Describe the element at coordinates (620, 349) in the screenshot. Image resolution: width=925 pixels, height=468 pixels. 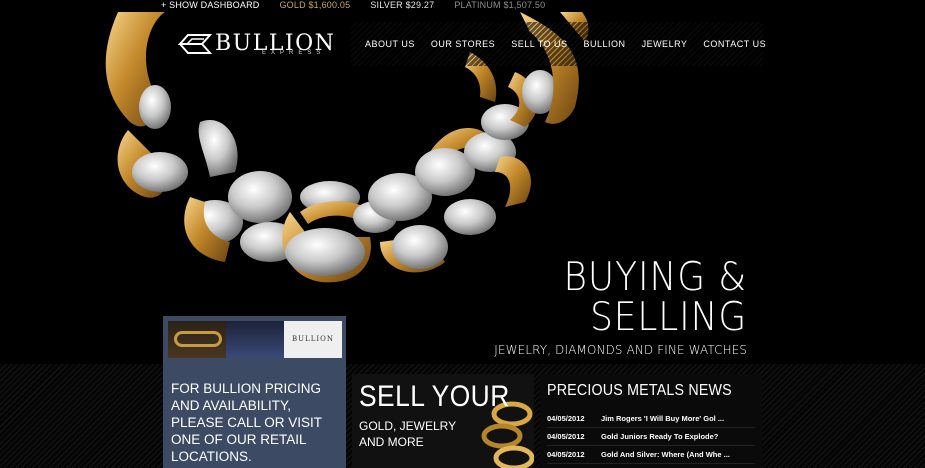
I see `hero-subline: JEWELRY, DIAMONDS AND FINE WATCHES` at that location.